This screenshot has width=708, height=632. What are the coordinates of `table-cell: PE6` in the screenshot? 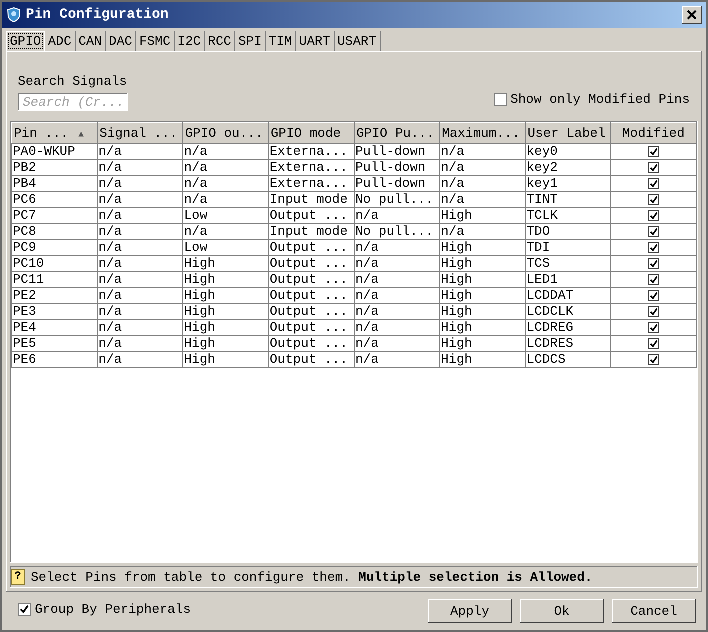 It's located at (55, 360).